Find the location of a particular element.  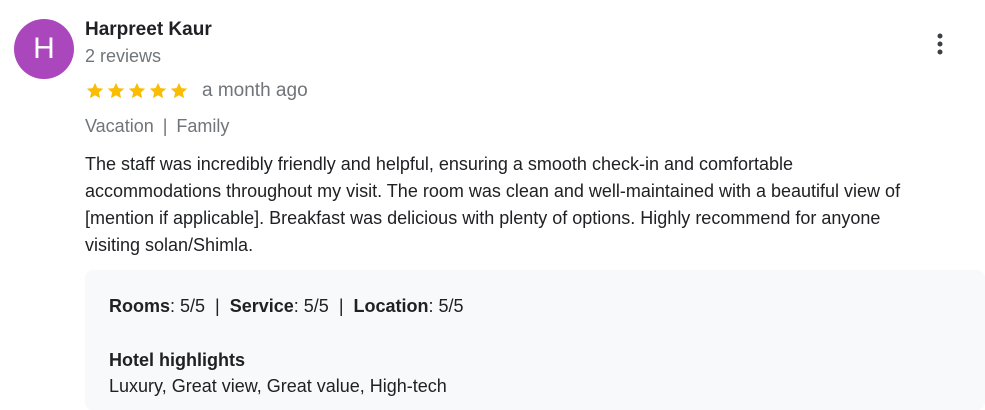

star-rating is located at coordinates (137, 91).